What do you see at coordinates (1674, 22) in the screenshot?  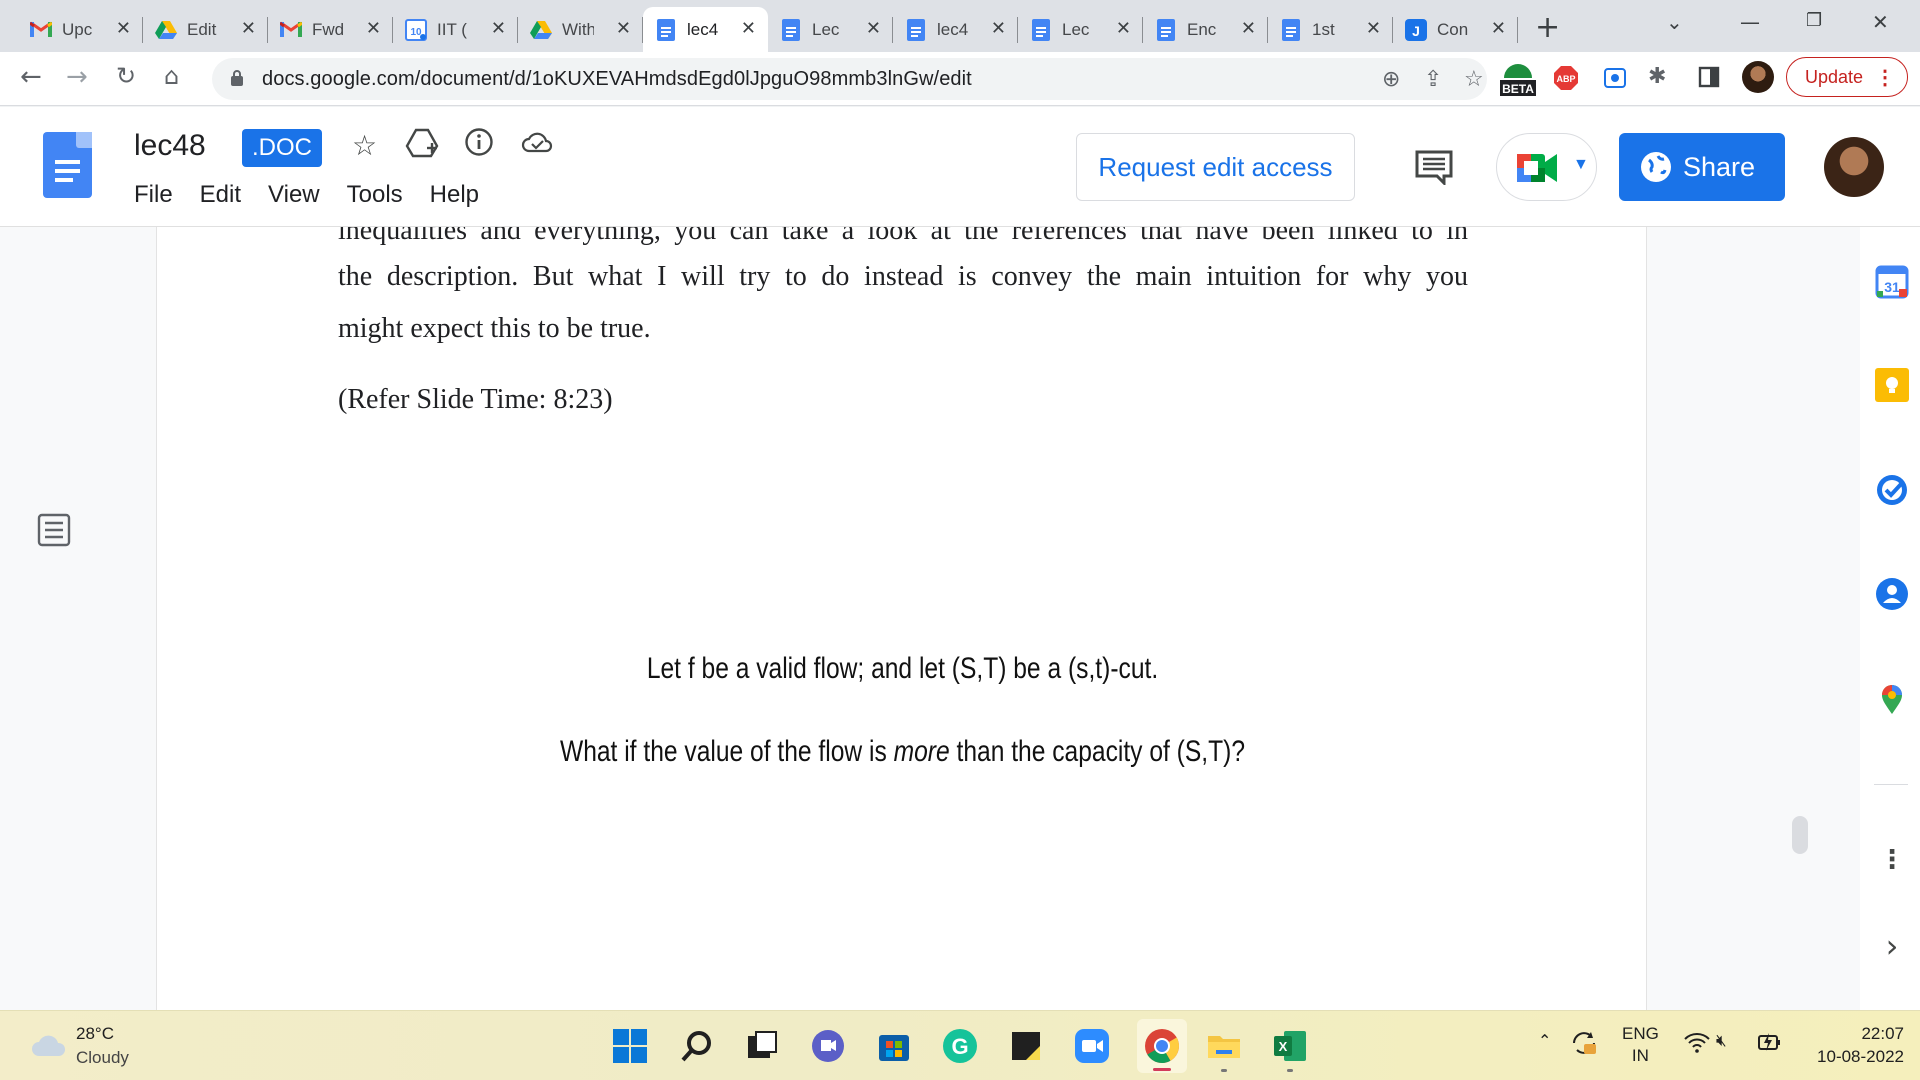 I see `tab-search-chevron-icon: ⌄` at bounding box center [1674, 22].